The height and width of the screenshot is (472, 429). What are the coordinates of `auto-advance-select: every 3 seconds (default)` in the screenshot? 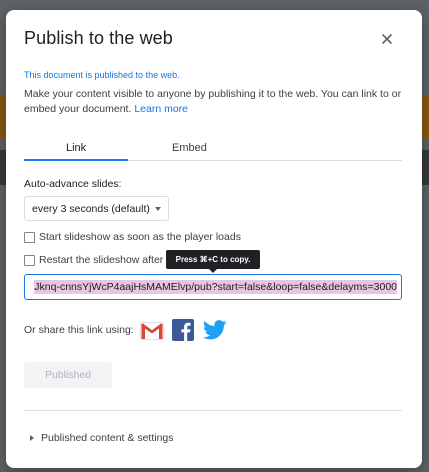 It's located at (96, 208).